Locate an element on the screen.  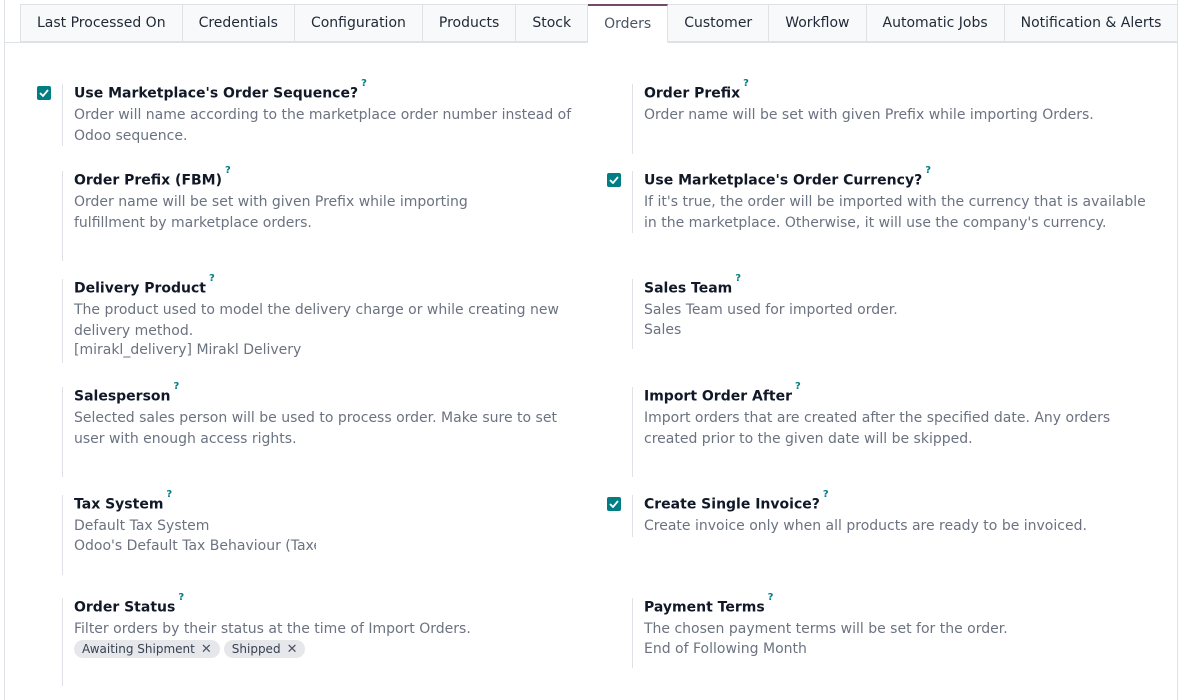
setting-title: Use Marketplace's Order Currency?? is located at coordinates (788, 177).